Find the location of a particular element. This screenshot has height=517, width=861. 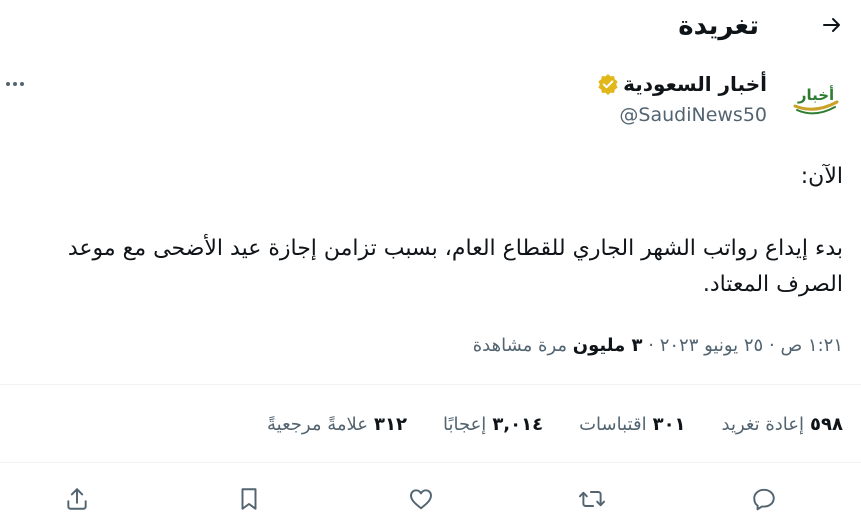

likes-label: إعجابًا is located at coordinates (464, 424).